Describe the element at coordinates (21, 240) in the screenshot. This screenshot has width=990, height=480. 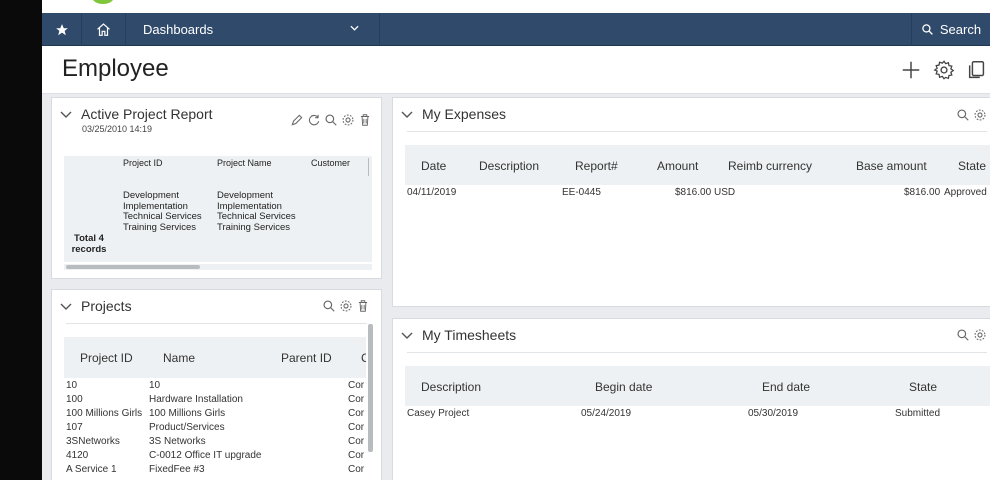
I see `left-edge` at that location.